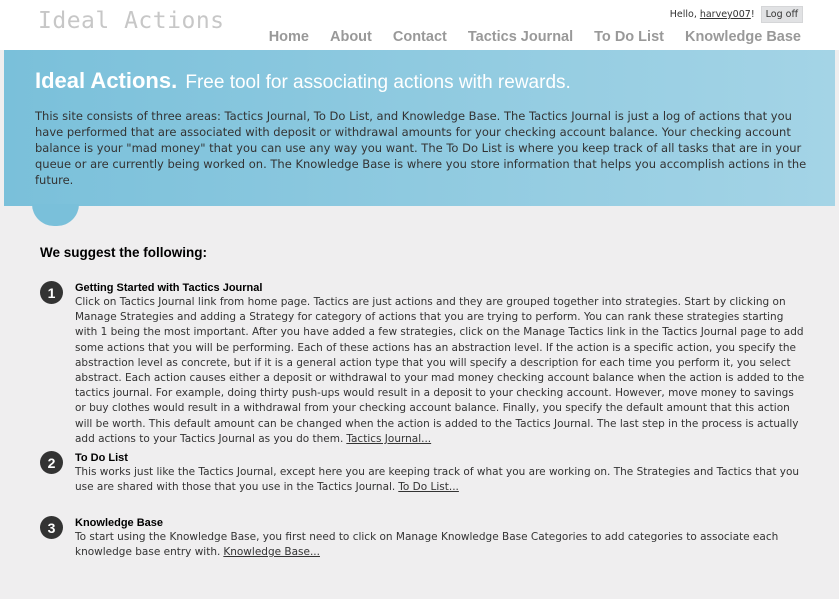  Describe the element at coordinates (743, 37) in the screenshot. I see `menu-item-knowledge-base: Knowledge Base` at that location.